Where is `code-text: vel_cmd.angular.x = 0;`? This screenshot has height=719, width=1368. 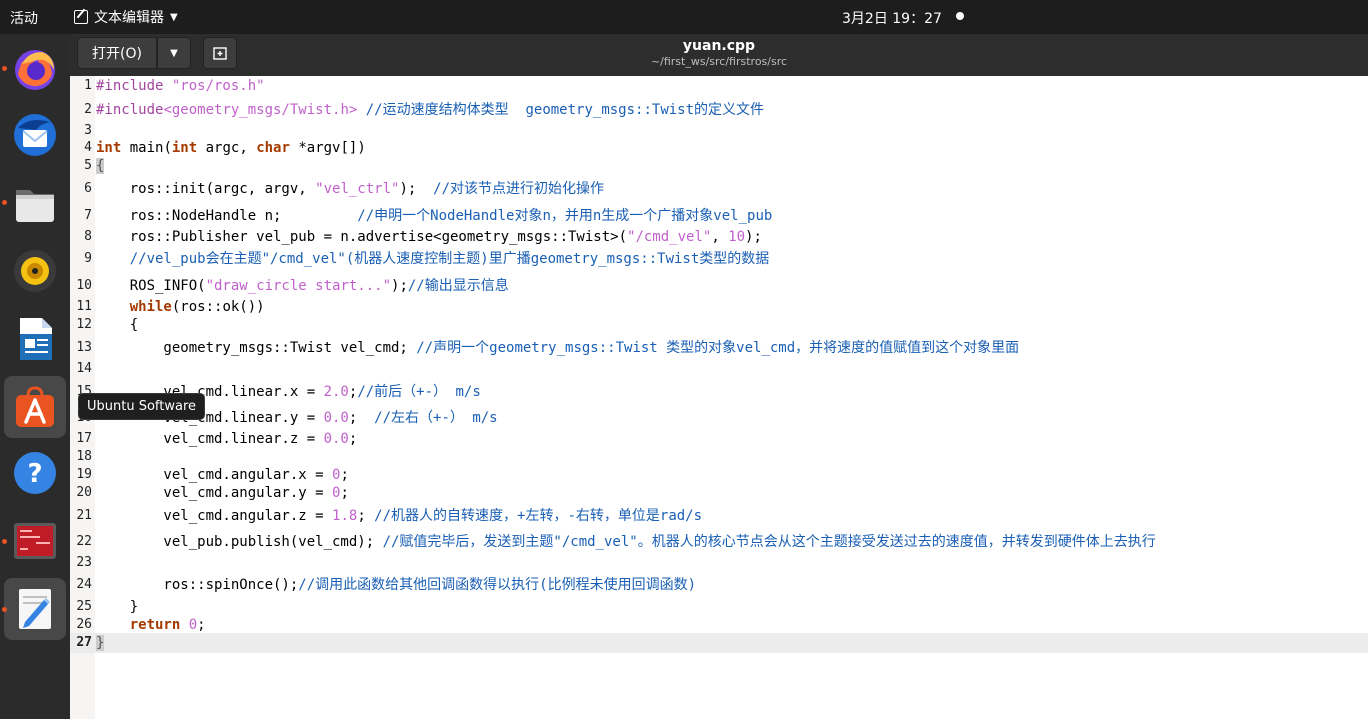
code-text: vel_cmd.angular.x = 0; is located at coordinates (222, 475).